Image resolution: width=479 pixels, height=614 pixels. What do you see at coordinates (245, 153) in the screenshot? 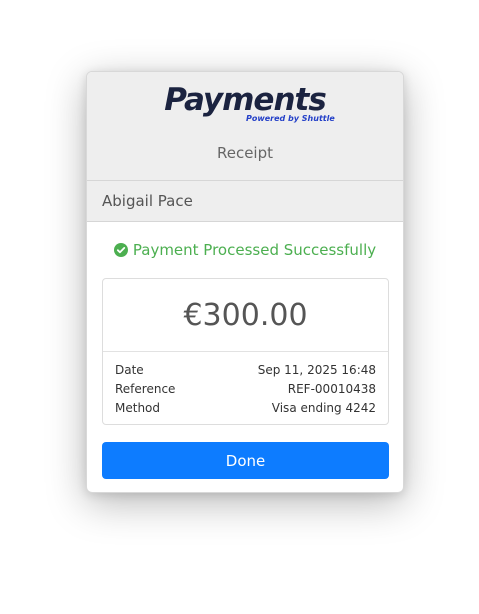
I see `receipt-title: Receipt` at bounding box center [245, 153].